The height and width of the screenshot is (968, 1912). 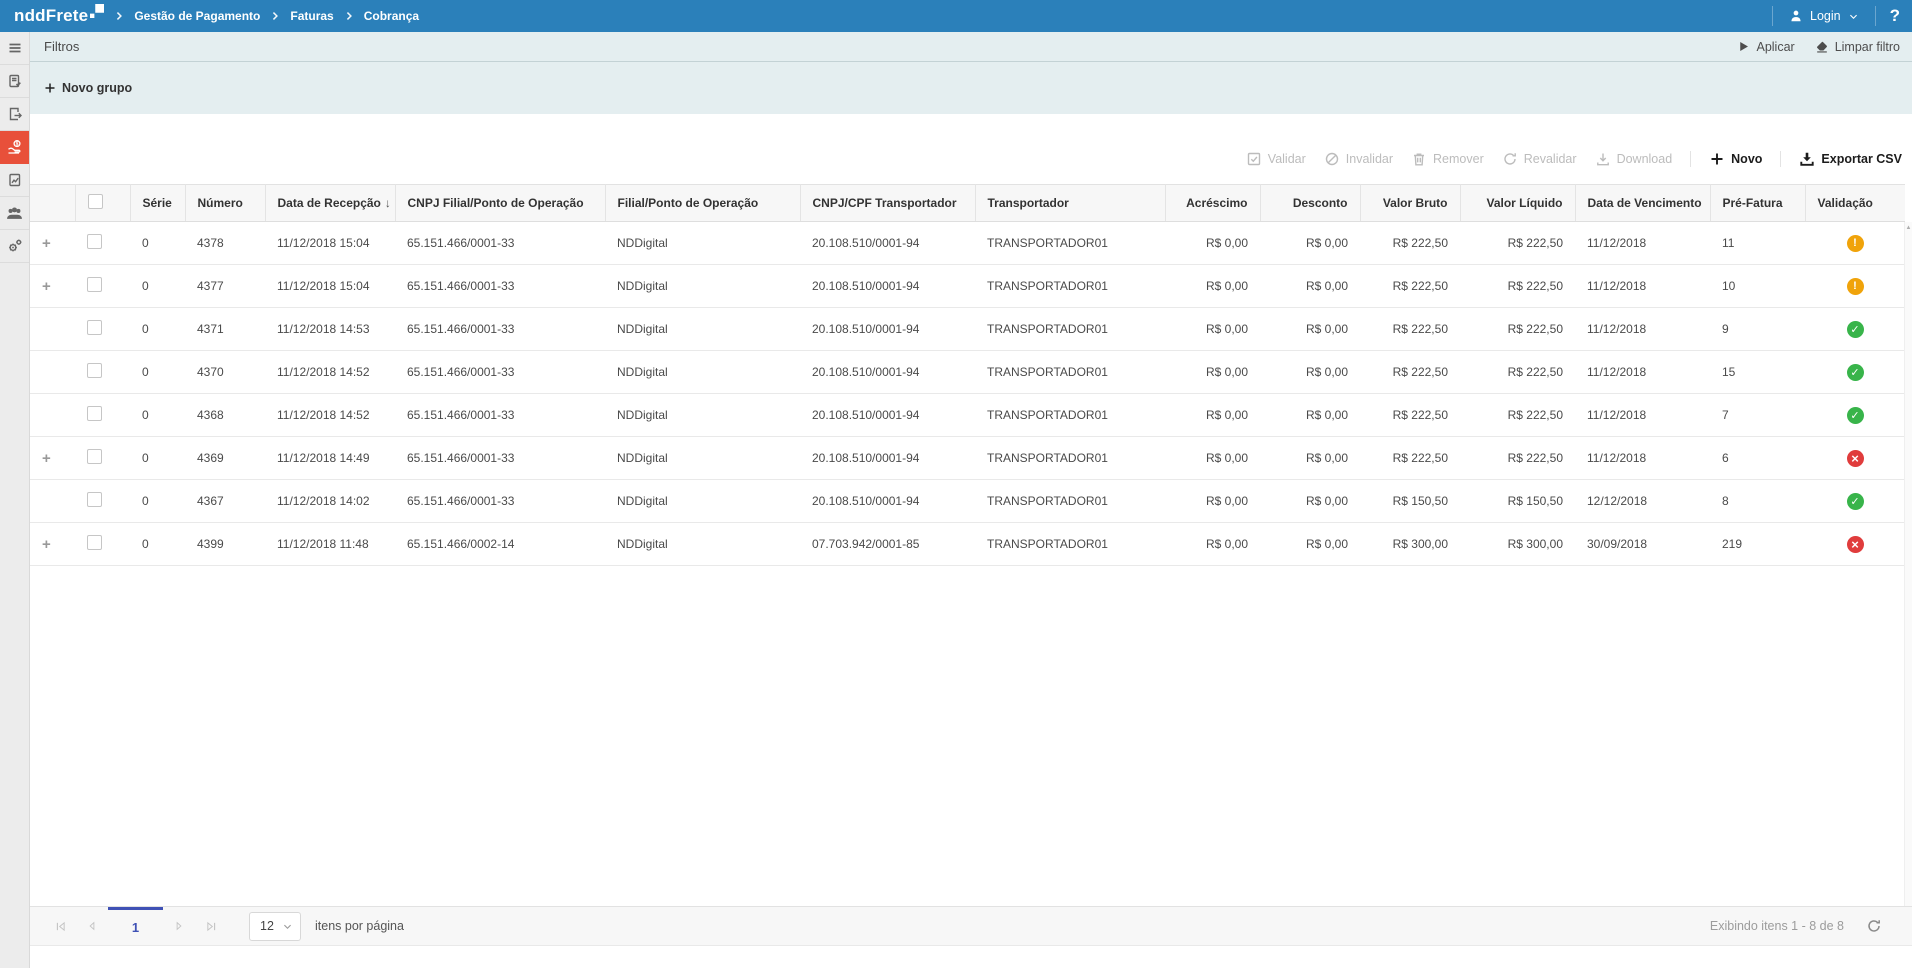 What do you see at coordinates (1850, 159) in the screenshot?
I see `exportar-csv-button: Exportar CSV` at bounding box center [1850, 159].